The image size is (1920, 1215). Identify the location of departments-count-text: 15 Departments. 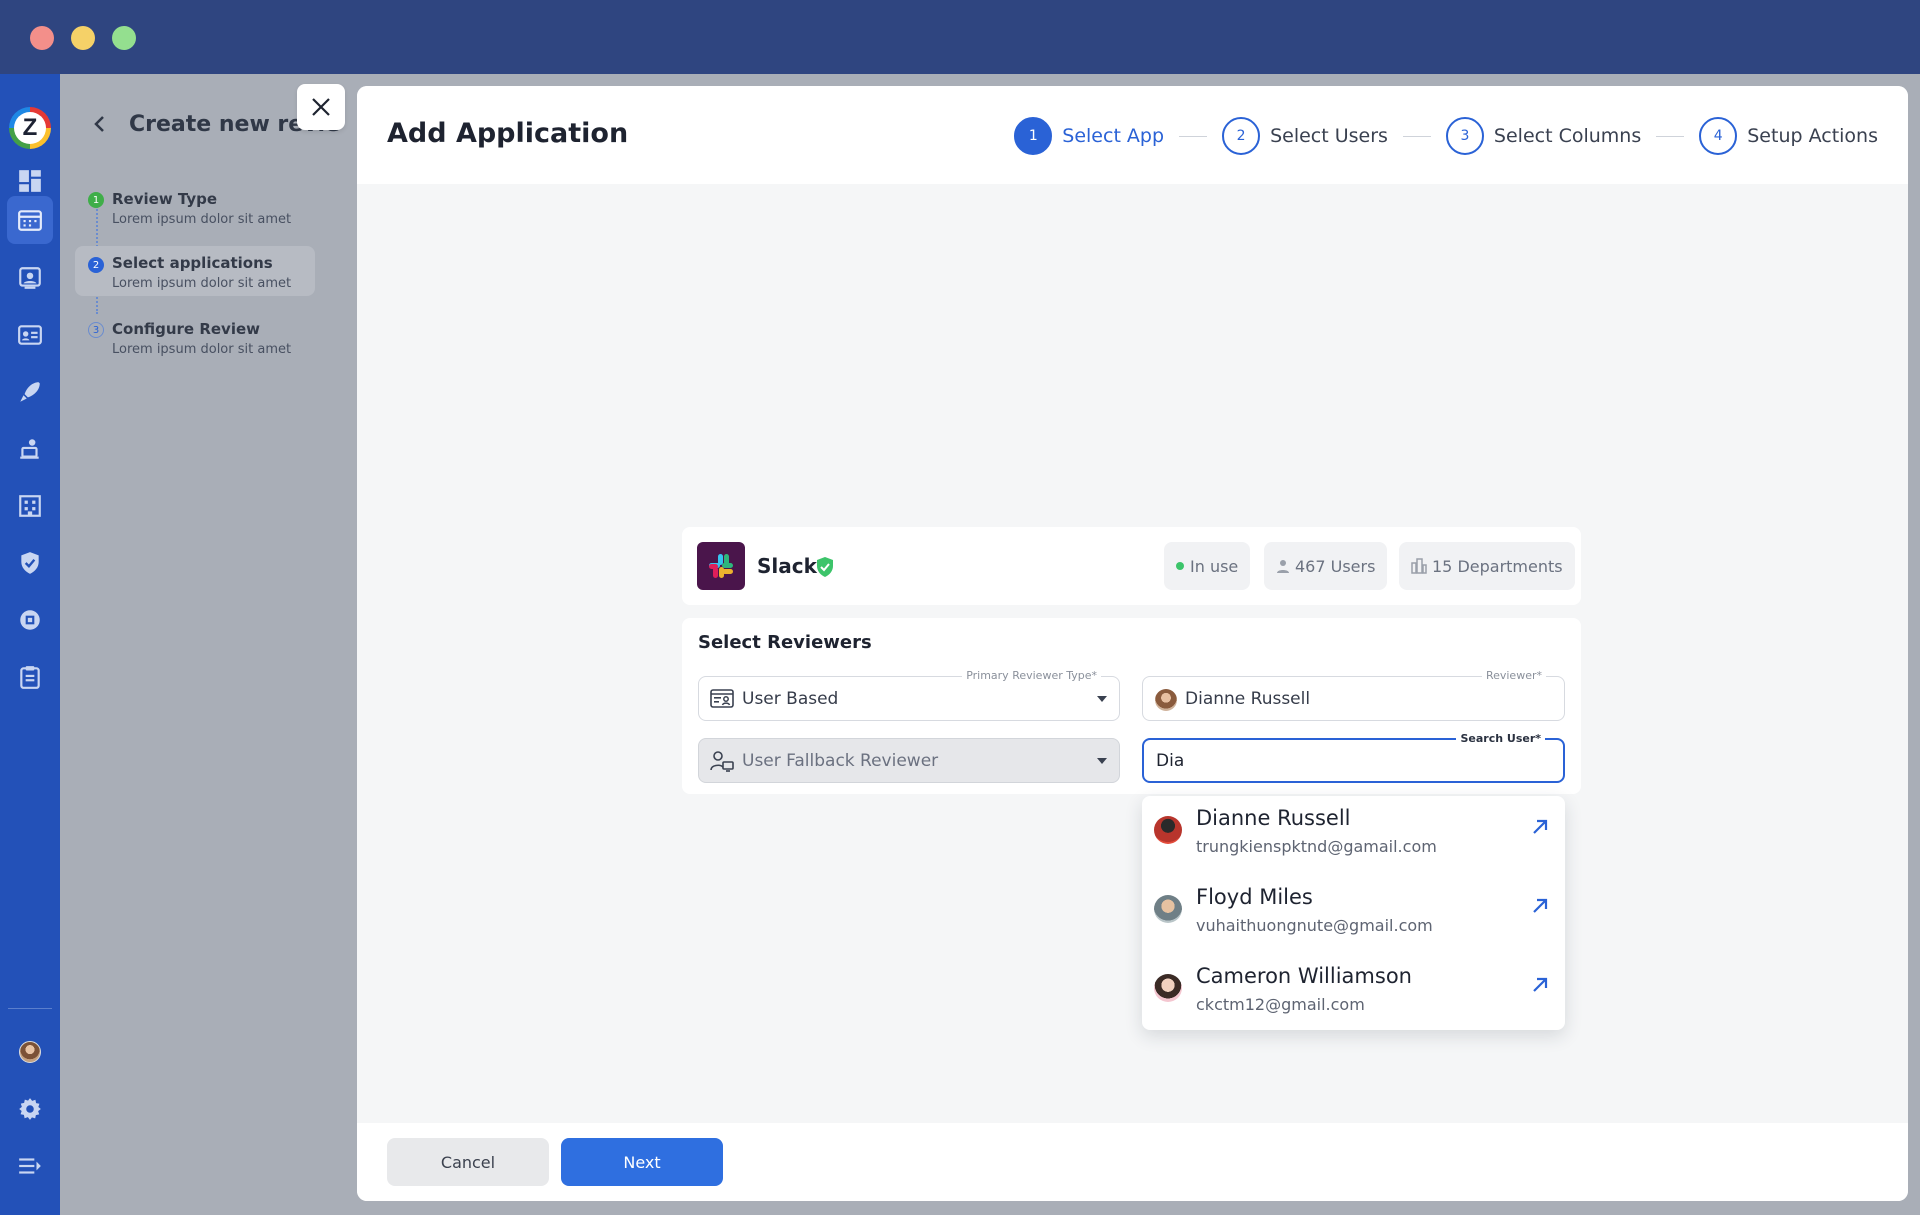
(1497, 566).